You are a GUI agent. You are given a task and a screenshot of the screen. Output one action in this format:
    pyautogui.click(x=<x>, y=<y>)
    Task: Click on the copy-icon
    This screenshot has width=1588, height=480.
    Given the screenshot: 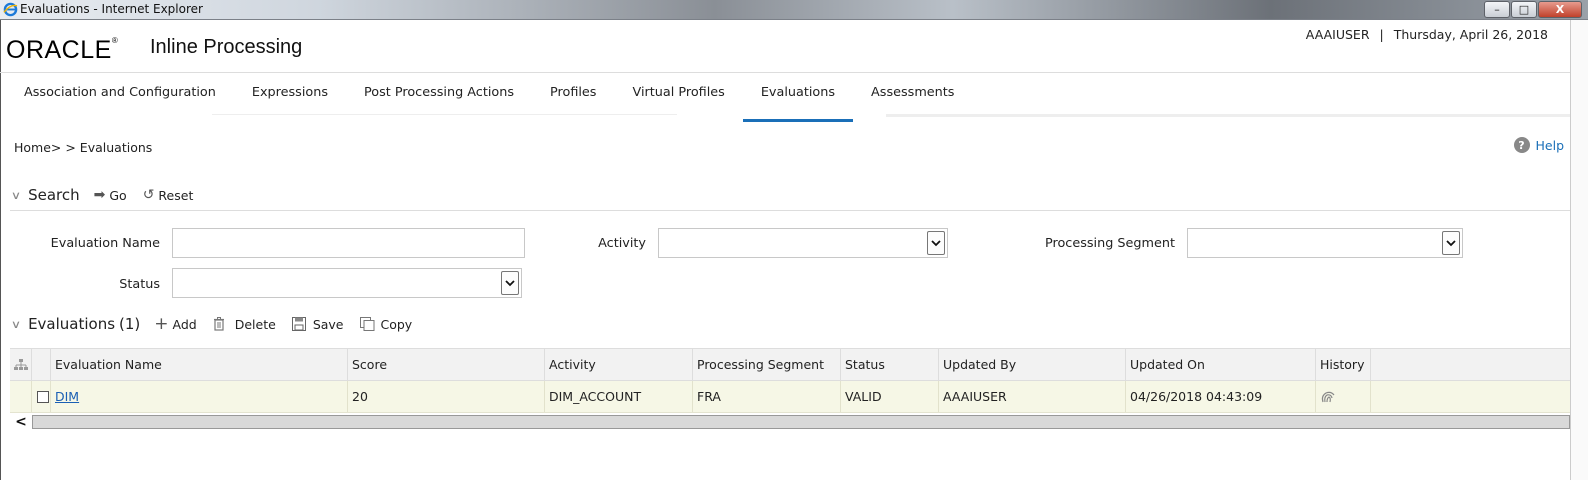 What is the action you would take?
    pyautogui.click(x=366, y=324)
    